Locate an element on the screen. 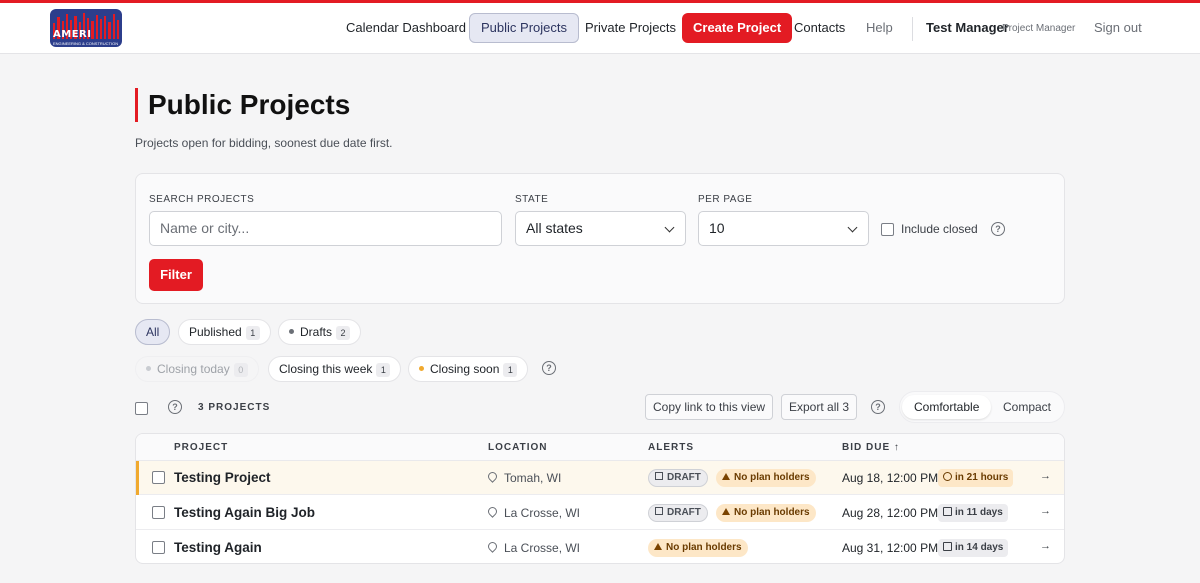 Image resolution: width=1200 pixels, height=583 pixels. state-select: All states is located at coordinates (600, 228).